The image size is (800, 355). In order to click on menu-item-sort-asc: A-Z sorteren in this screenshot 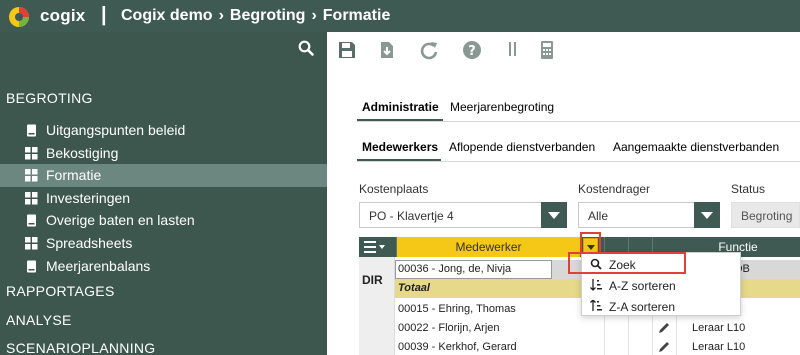, I will do `click(661, 285)`.